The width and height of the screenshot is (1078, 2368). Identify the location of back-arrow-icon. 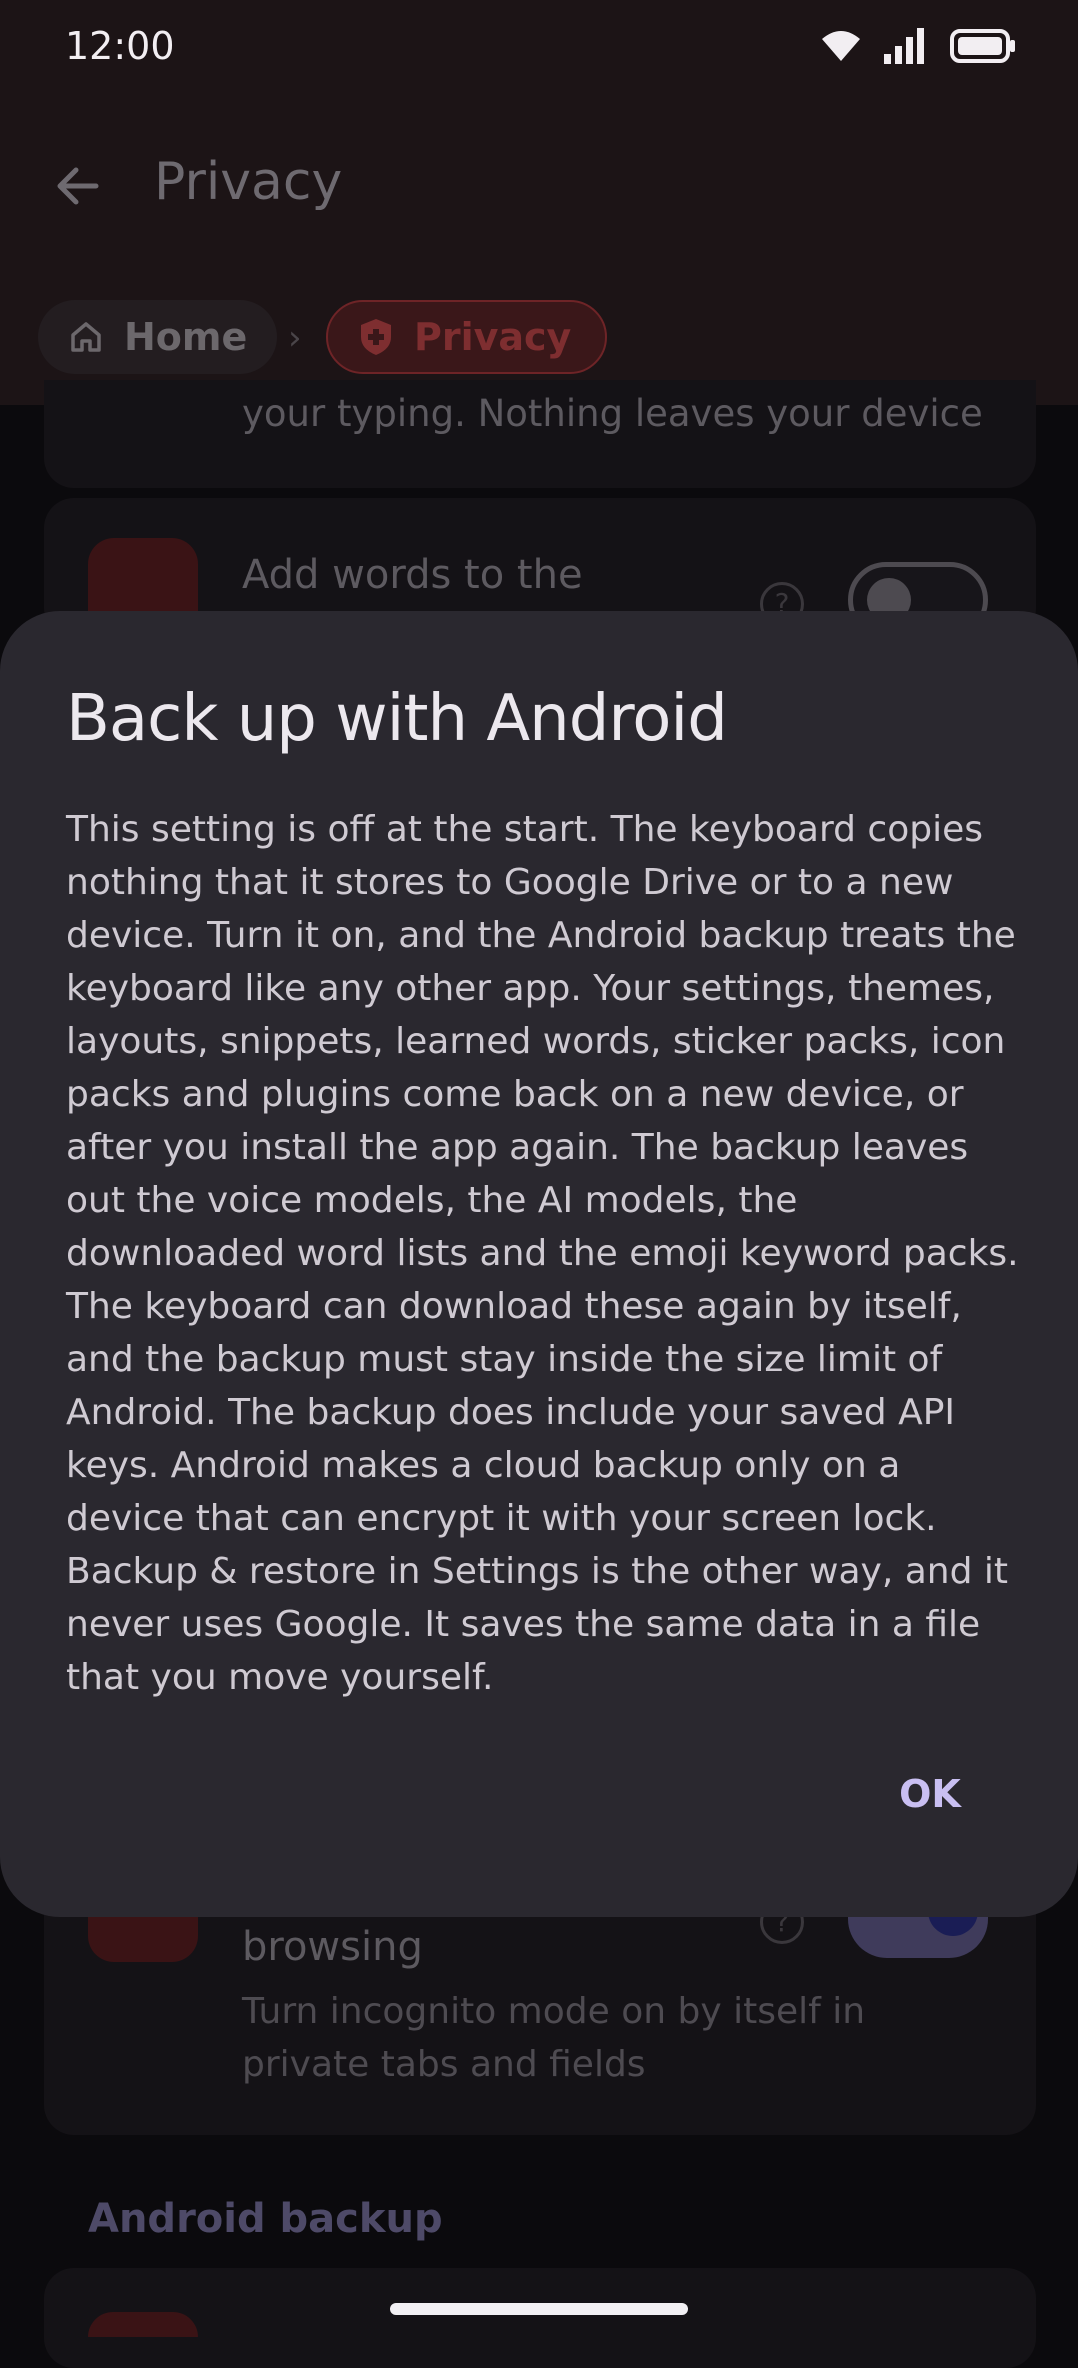
(78, 186).